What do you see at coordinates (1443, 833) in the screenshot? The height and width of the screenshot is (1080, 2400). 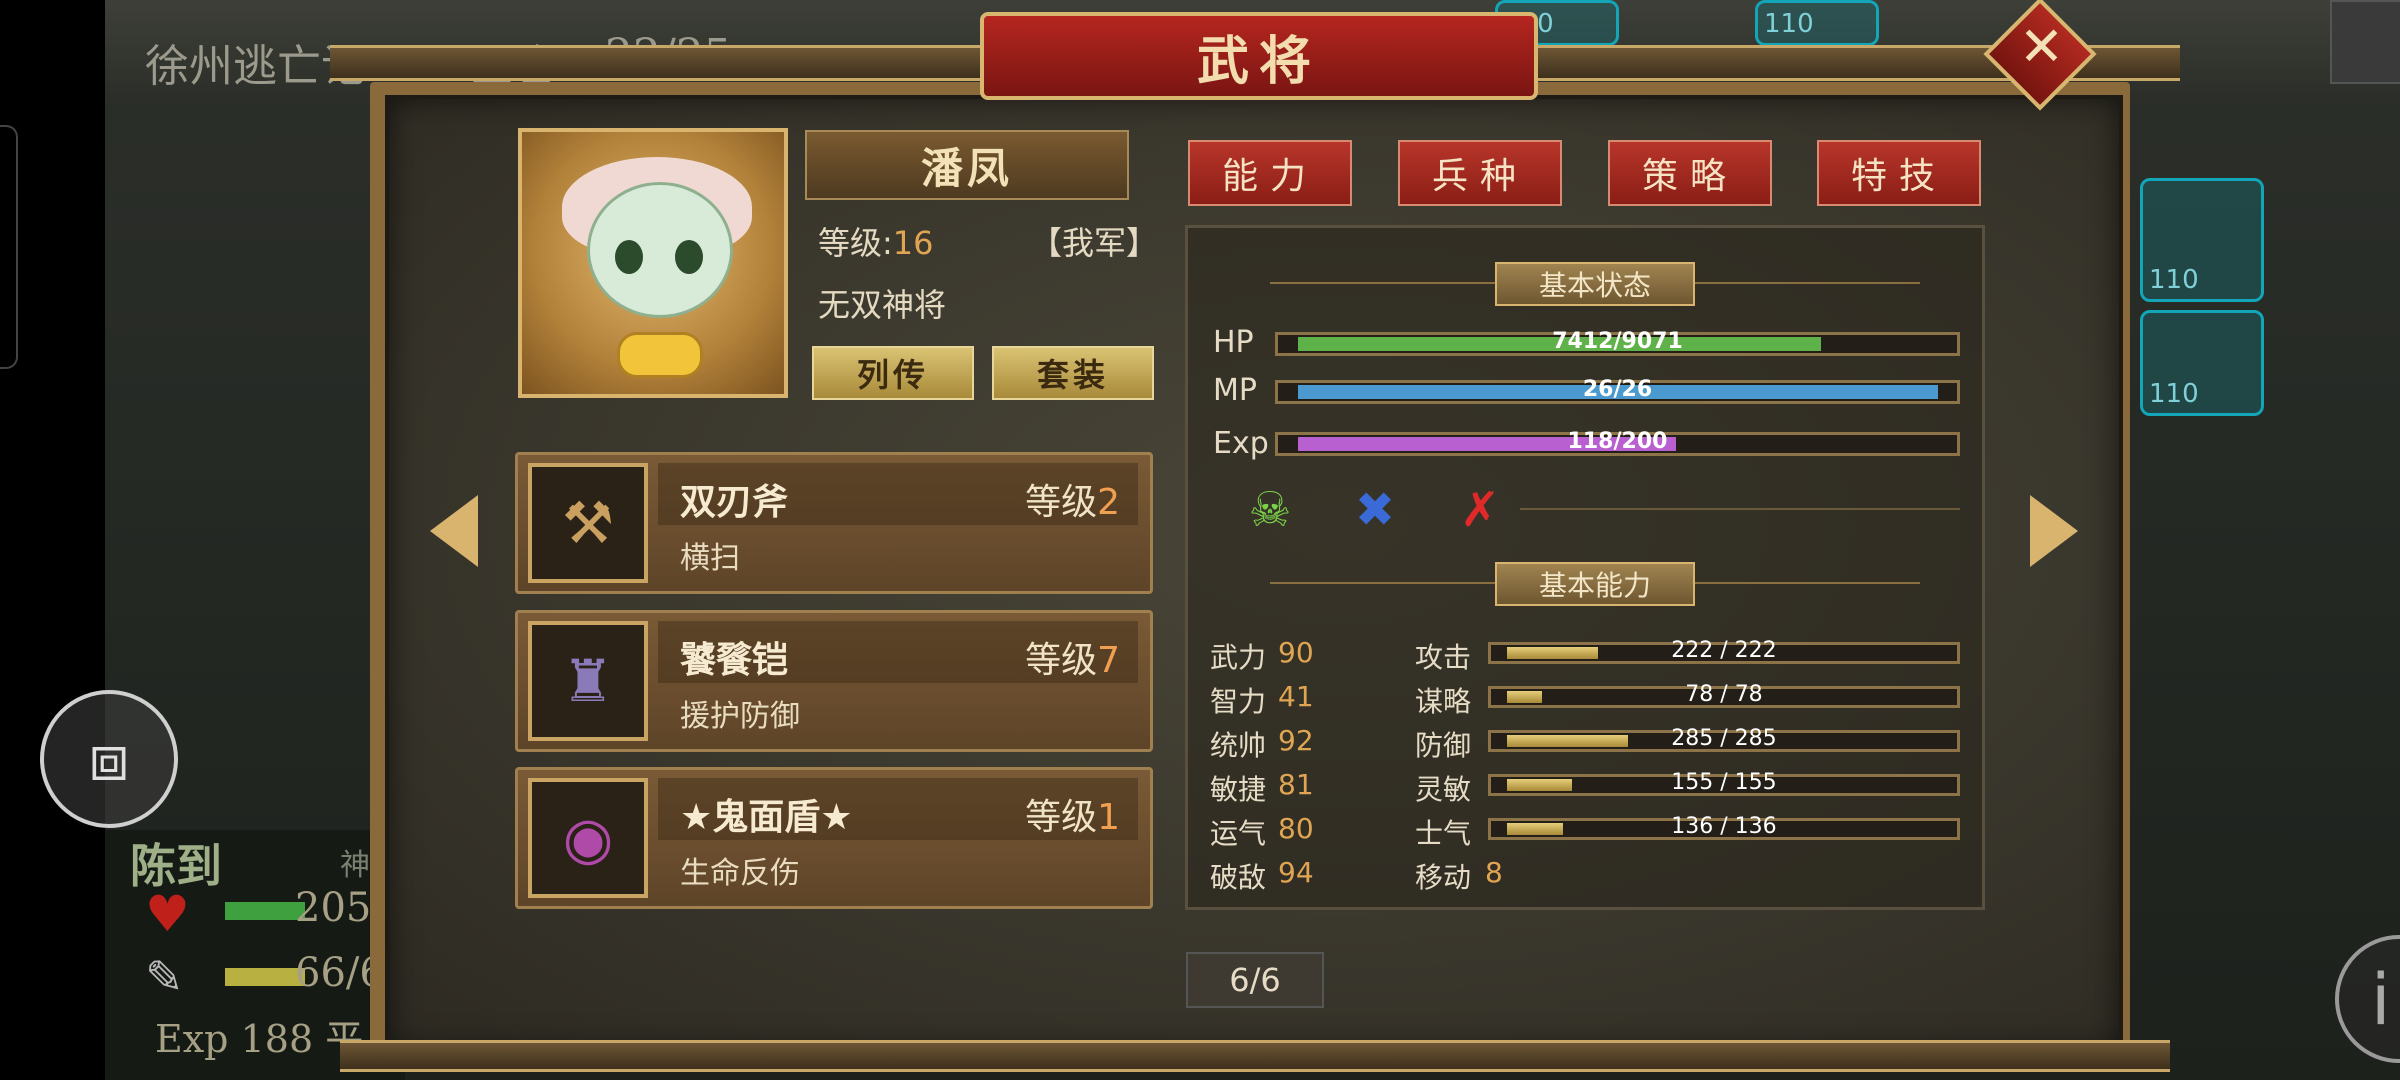 I see `stat-label: 士气` at bounding box center [1443, 833].